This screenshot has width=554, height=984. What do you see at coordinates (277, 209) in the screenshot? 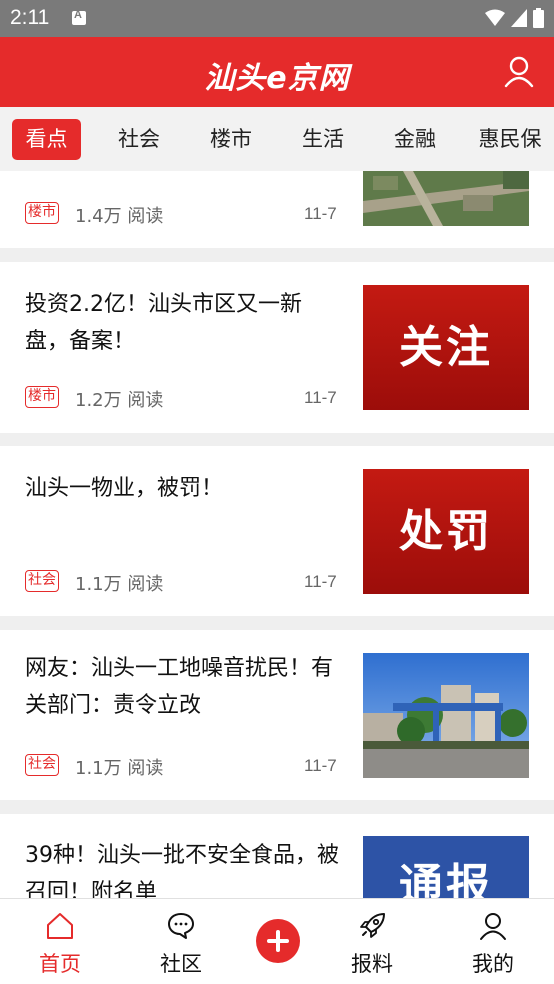
I see `news-card: 楼市 1.4万 阅读 11-7` at bounding box center [277, 209].